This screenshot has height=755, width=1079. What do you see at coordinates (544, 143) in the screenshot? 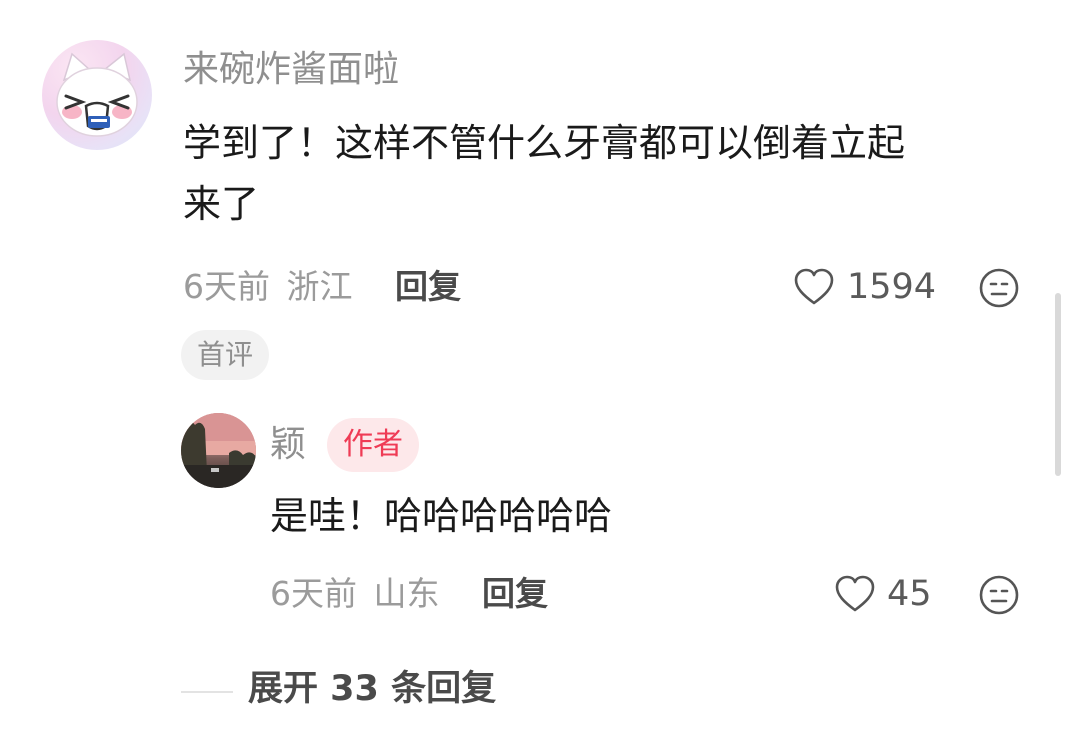
I see `comment-text-line1: 学到了！这样不管什么牙膏都可以倒着立起` at bounding box center [544, 143].